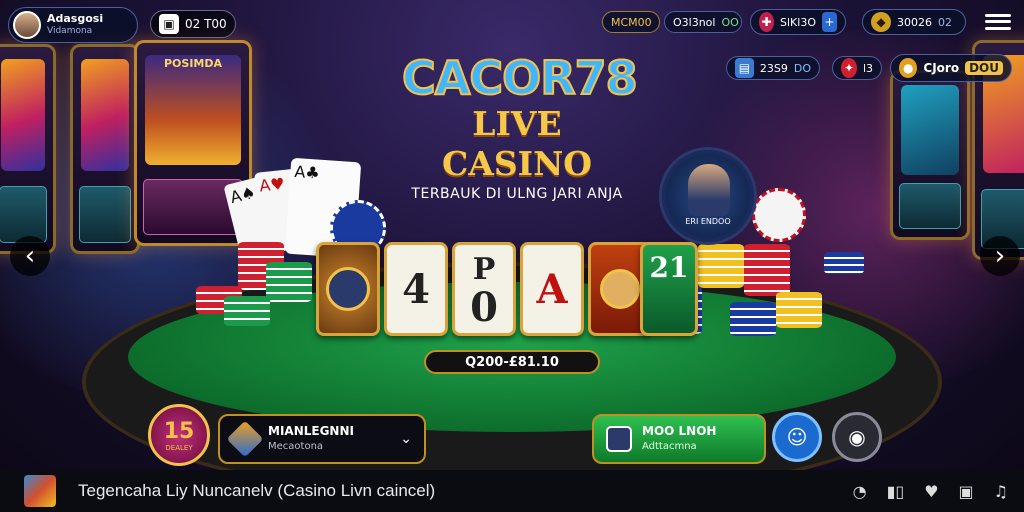 The width and height of the screenshot is (1024, 512). What do you see at coordinates (75, 18) in the screenshot?
I see `profile-name: Adasgosi` at bounding box center [75, 18].